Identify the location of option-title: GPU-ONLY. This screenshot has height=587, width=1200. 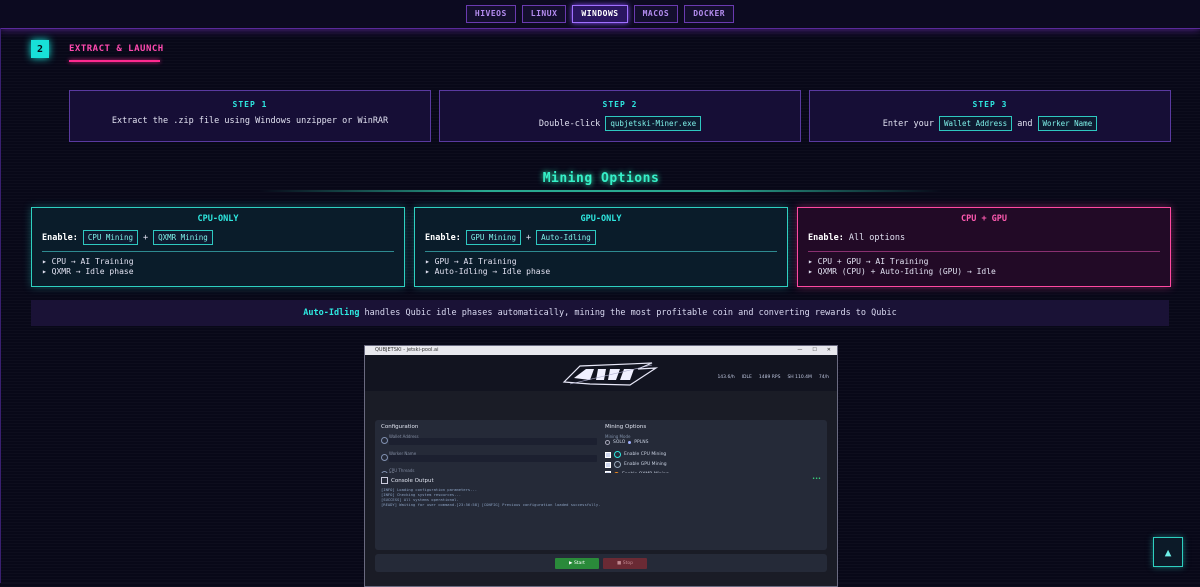
(601, 219).